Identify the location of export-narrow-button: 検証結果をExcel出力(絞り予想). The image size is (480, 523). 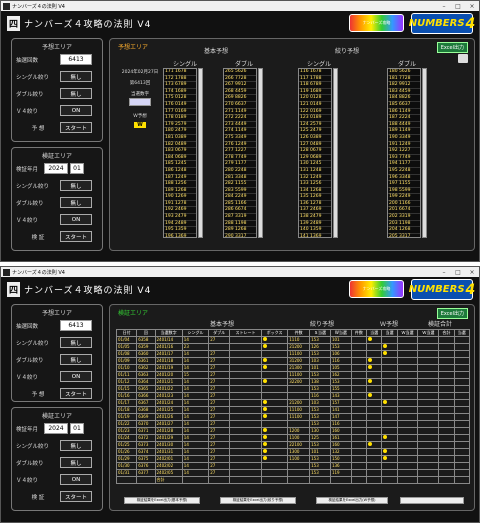
(258, 500).